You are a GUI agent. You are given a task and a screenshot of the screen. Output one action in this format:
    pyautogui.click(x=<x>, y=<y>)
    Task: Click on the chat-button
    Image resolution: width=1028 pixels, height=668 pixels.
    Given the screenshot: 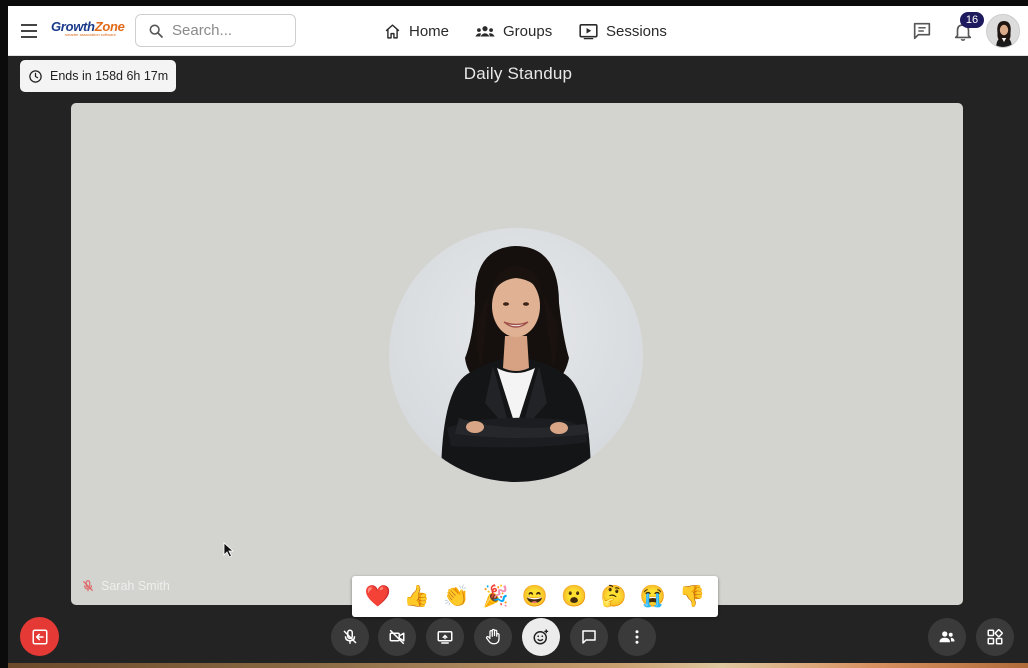 What is the action you would take?
    pyautogui.click(x=589, y=637)
    